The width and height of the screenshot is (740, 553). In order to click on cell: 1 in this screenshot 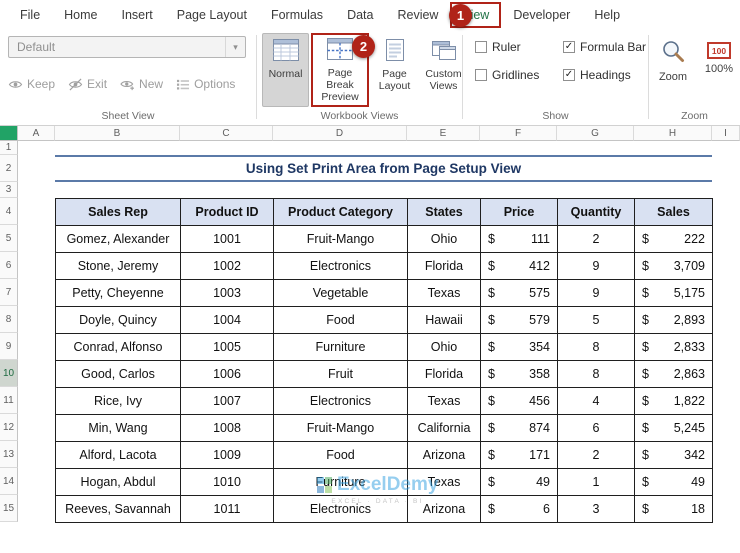, I will do `click(596, 482)`.